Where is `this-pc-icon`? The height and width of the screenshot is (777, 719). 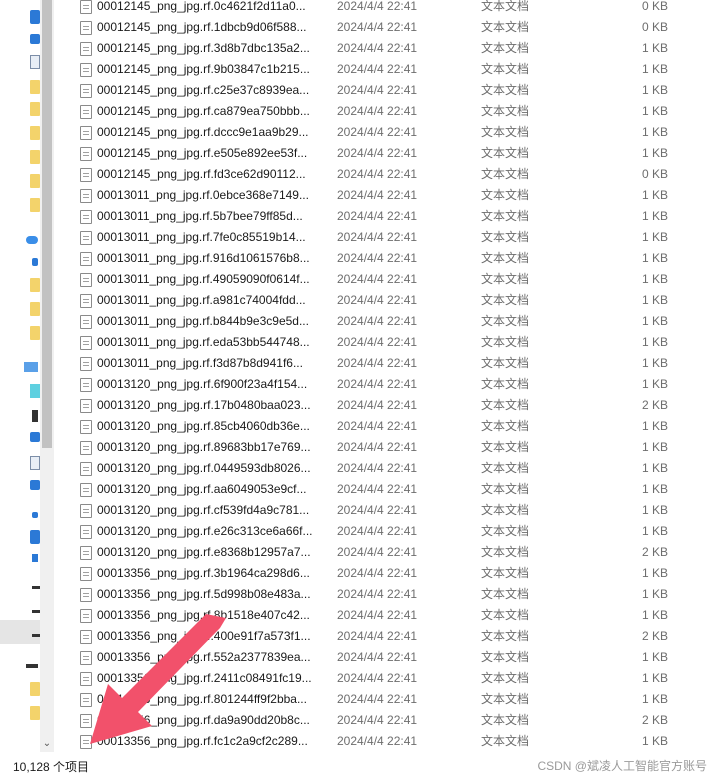 this-pc-icon is located at coordinates (31, 367).